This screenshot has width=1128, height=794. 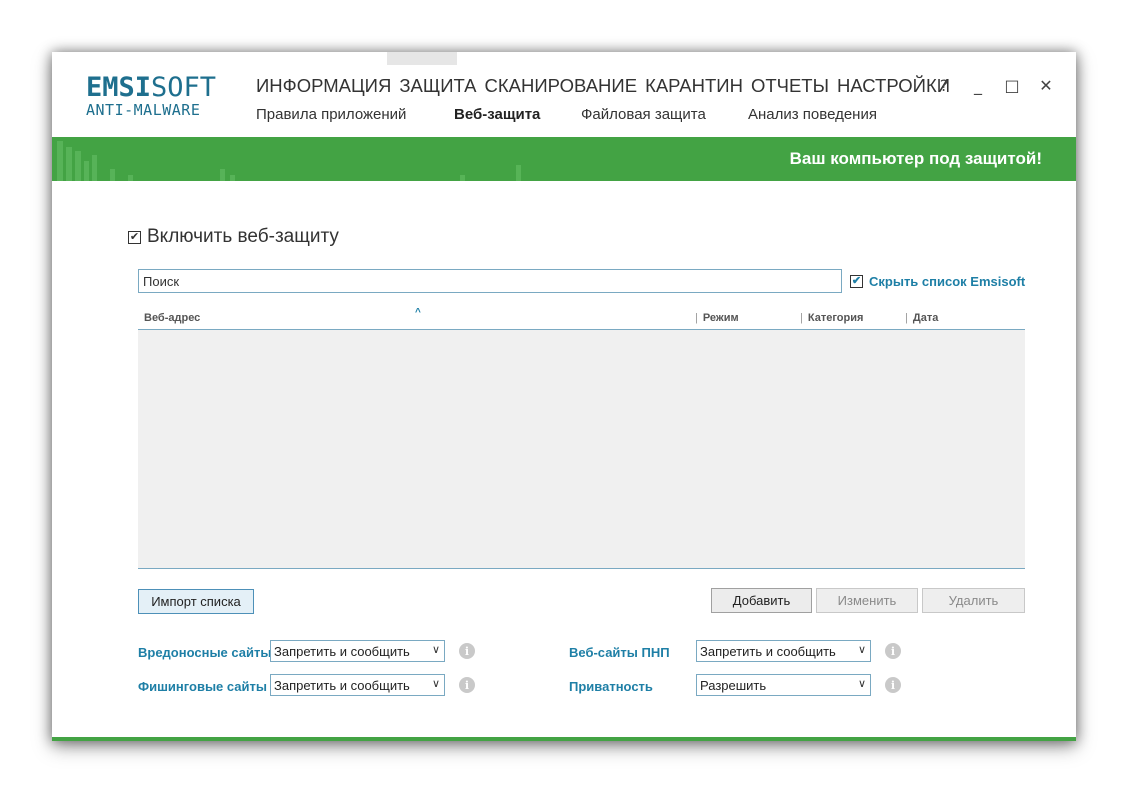 What do you see at coordinates (342, 685) in the screenshot?
I see `phishing-sites-value: Запретить и сообщить` at bounding box center [342, 685].